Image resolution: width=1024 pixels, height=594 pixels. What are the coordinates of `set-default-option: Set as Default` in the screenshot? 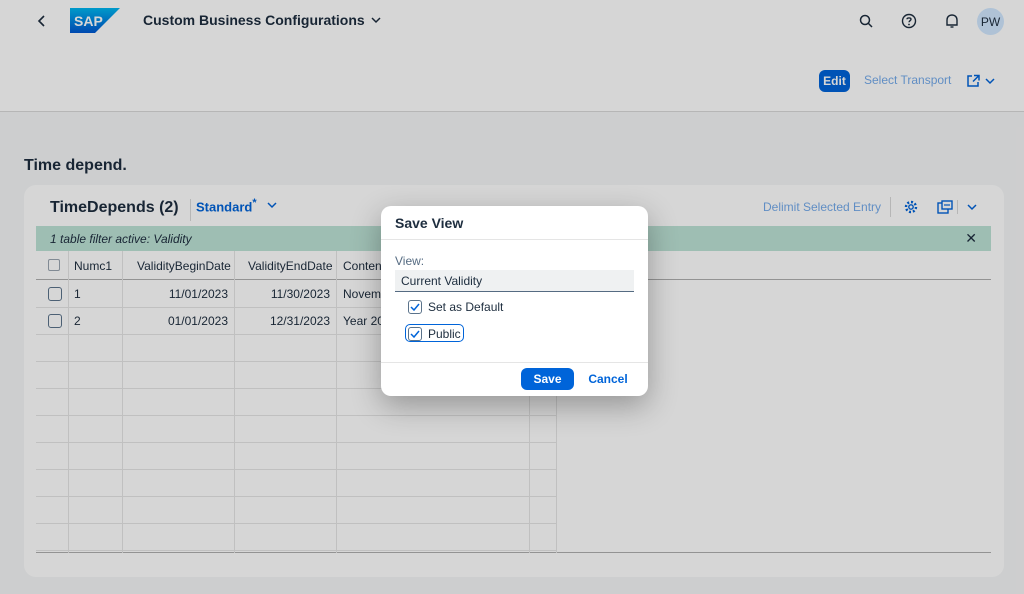 It's located at (455, 307).